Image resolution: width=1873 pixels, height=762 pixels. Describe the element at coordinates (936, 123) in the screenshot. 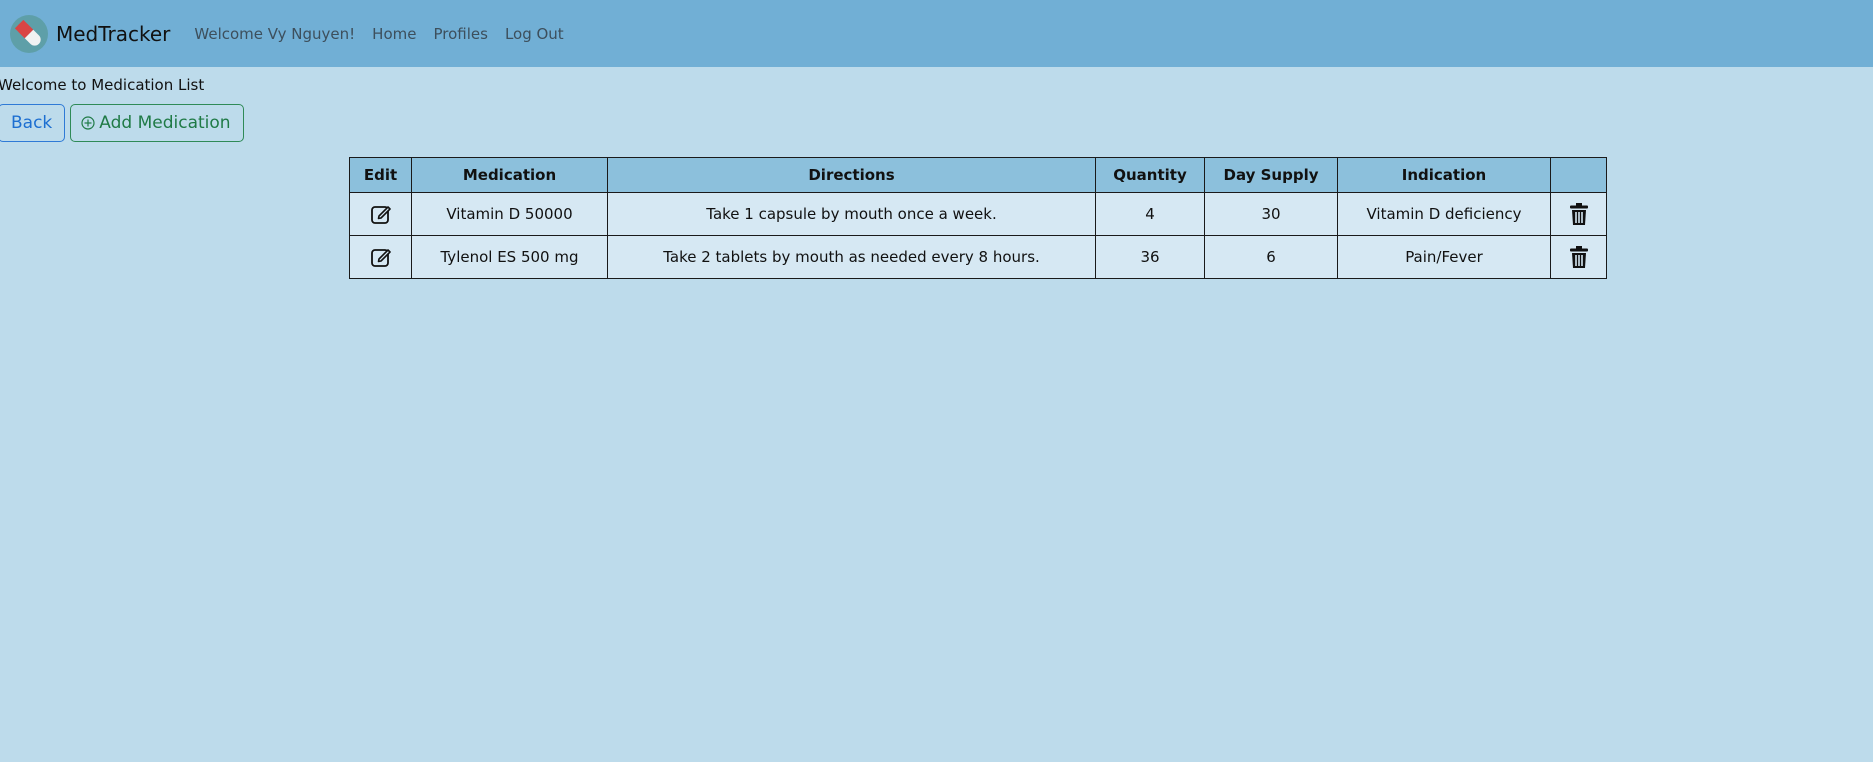

I see `action-bar: Back Add Medication` at that location.